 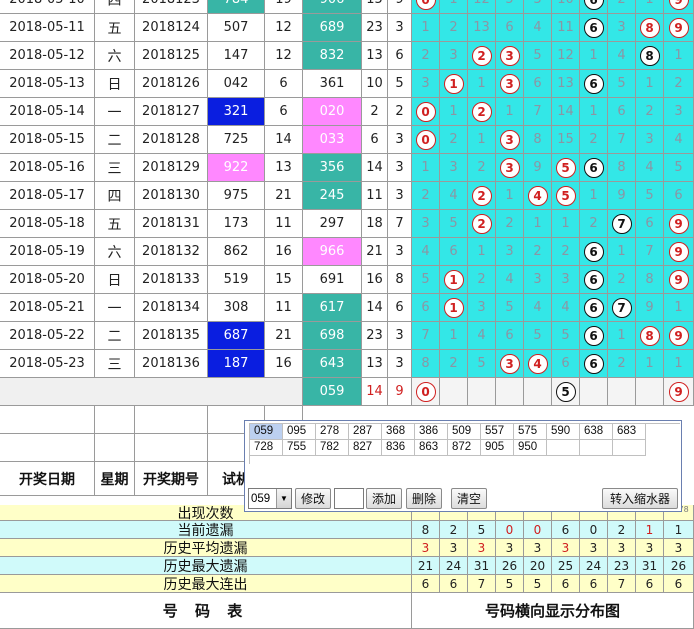 What do you see at coordinates (510, 584) in the screenshot?
I see `stat-4-3: 5` at bounding box center [510, 584].